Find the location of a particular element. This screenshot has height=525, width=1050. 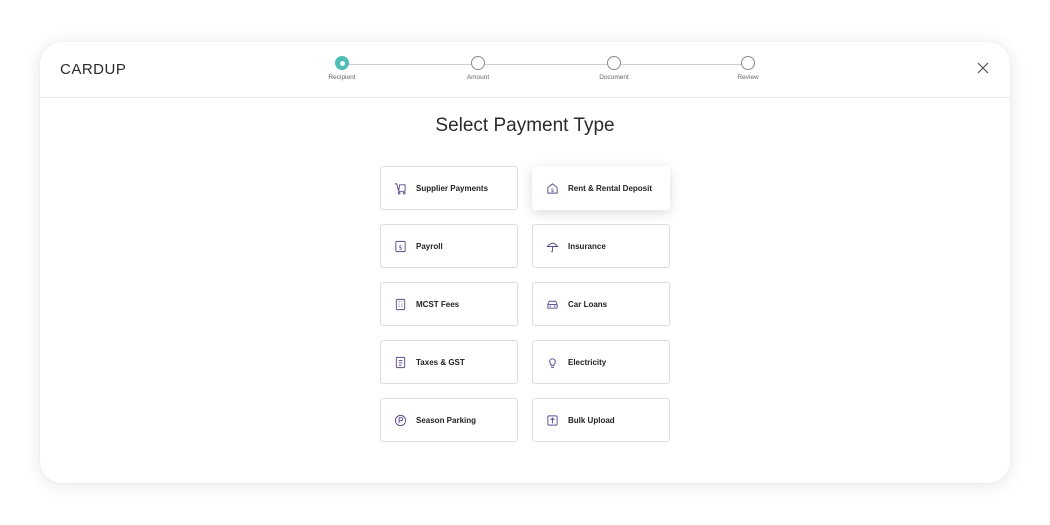

step-amount: Amount is located at coordinates (478, 68).